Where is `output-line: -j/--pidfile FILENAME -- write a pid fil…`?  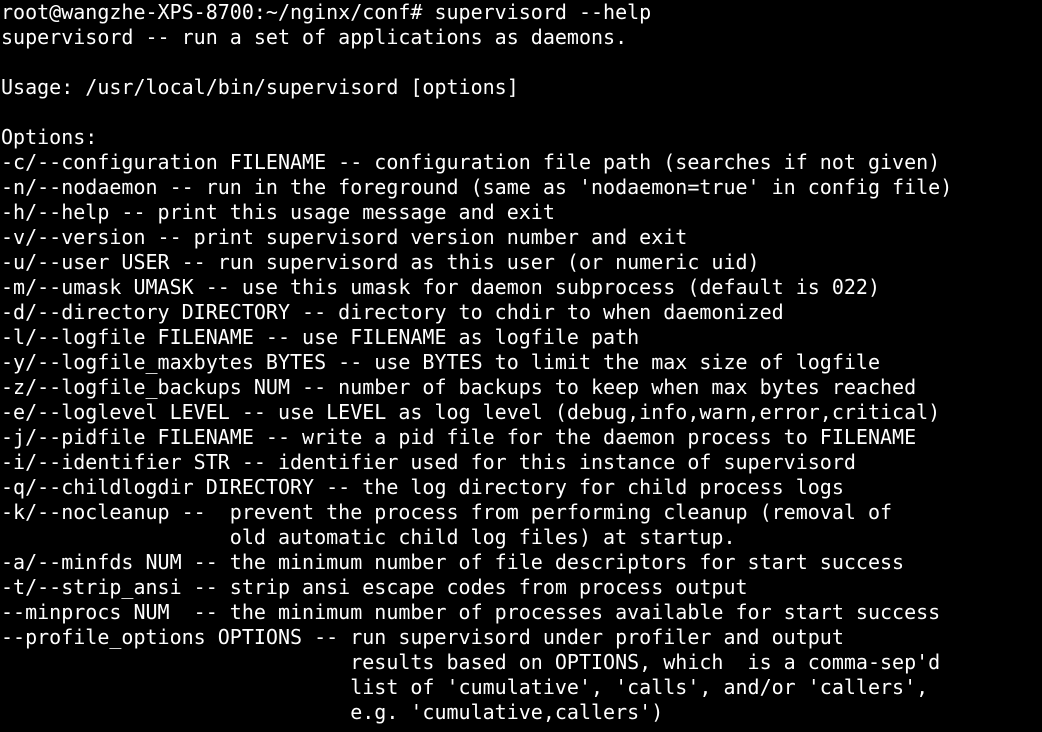
output-line: -j/--pidfile FILENAME -- write a pid fil… is located at coordinates (459, 437).